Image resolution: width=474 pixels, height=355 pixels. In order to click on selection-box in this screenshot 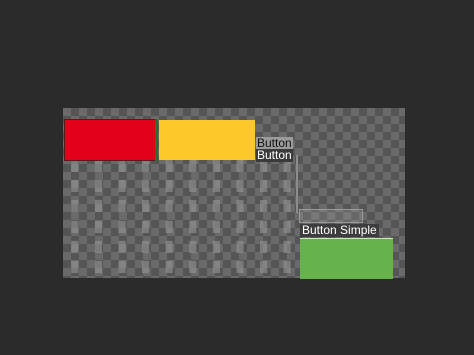, I will do `click(331, 216)`.